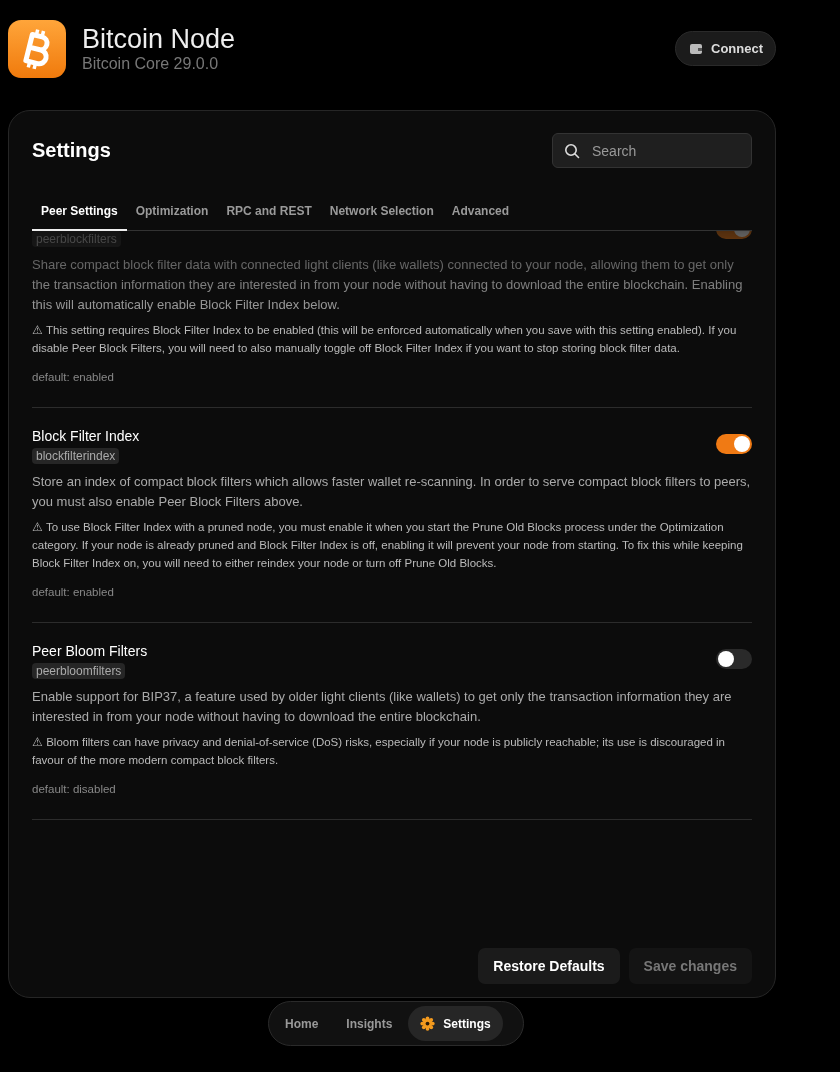 Image resolution: width=840 pixels, height=1072 pixels. What do you see at coordinates (269, 210) in the screenshot?
I see `settings-tab: RPC and REST` at bounding box center [269, 210].